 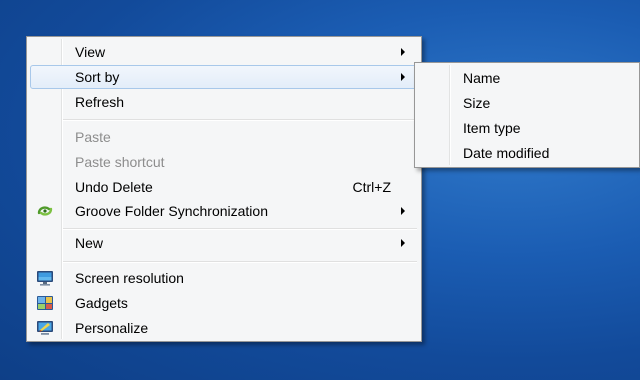 What do you see at coordinates (45, 303) in the screenshot?
I see `gadgets-icon` at bounding box center [45, 303].